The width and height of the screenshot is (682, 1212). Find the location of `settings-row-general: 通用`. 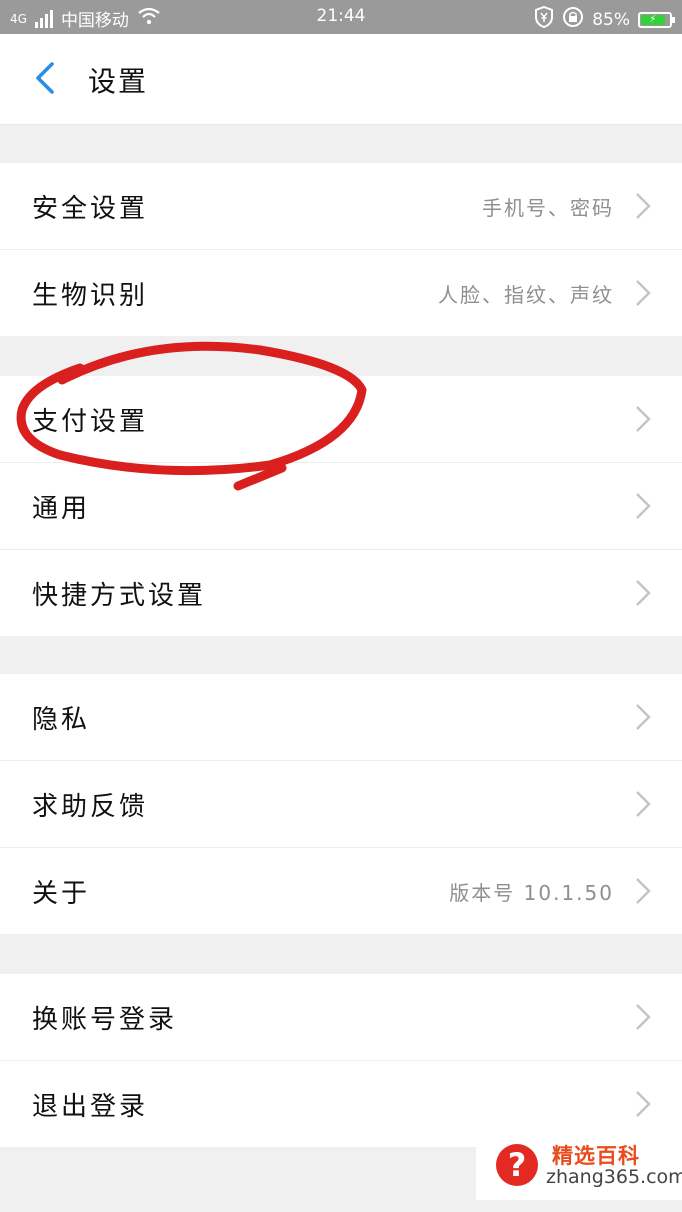

settings-row-general: 通用 is located at coordinates (341, 506).